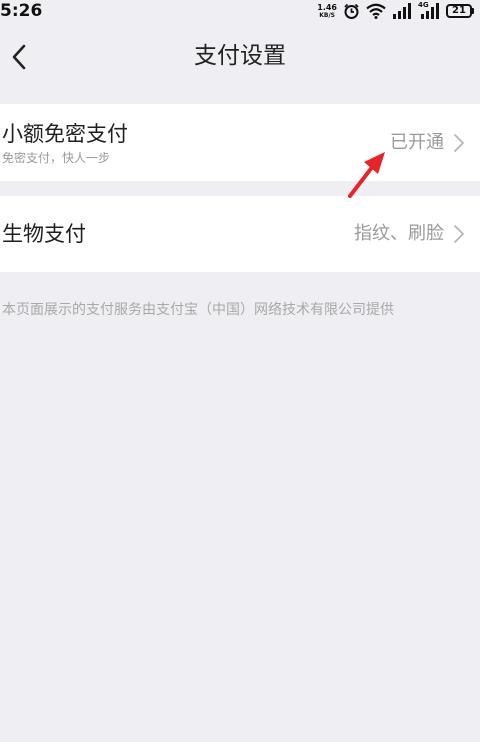 Image resolution: width=480 pixels, height=742 pixels. I want to click on alarm-icon, so click(351, 11).